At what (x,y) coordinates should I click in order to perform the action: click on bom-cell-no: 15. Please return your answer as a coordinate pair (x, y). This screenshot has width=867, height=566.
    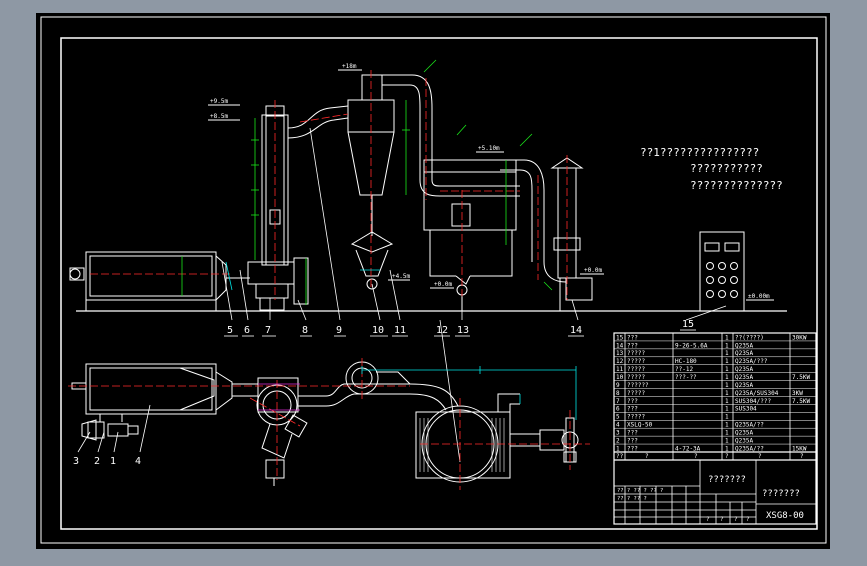
    Looking at the image, I should click on (620, 337).